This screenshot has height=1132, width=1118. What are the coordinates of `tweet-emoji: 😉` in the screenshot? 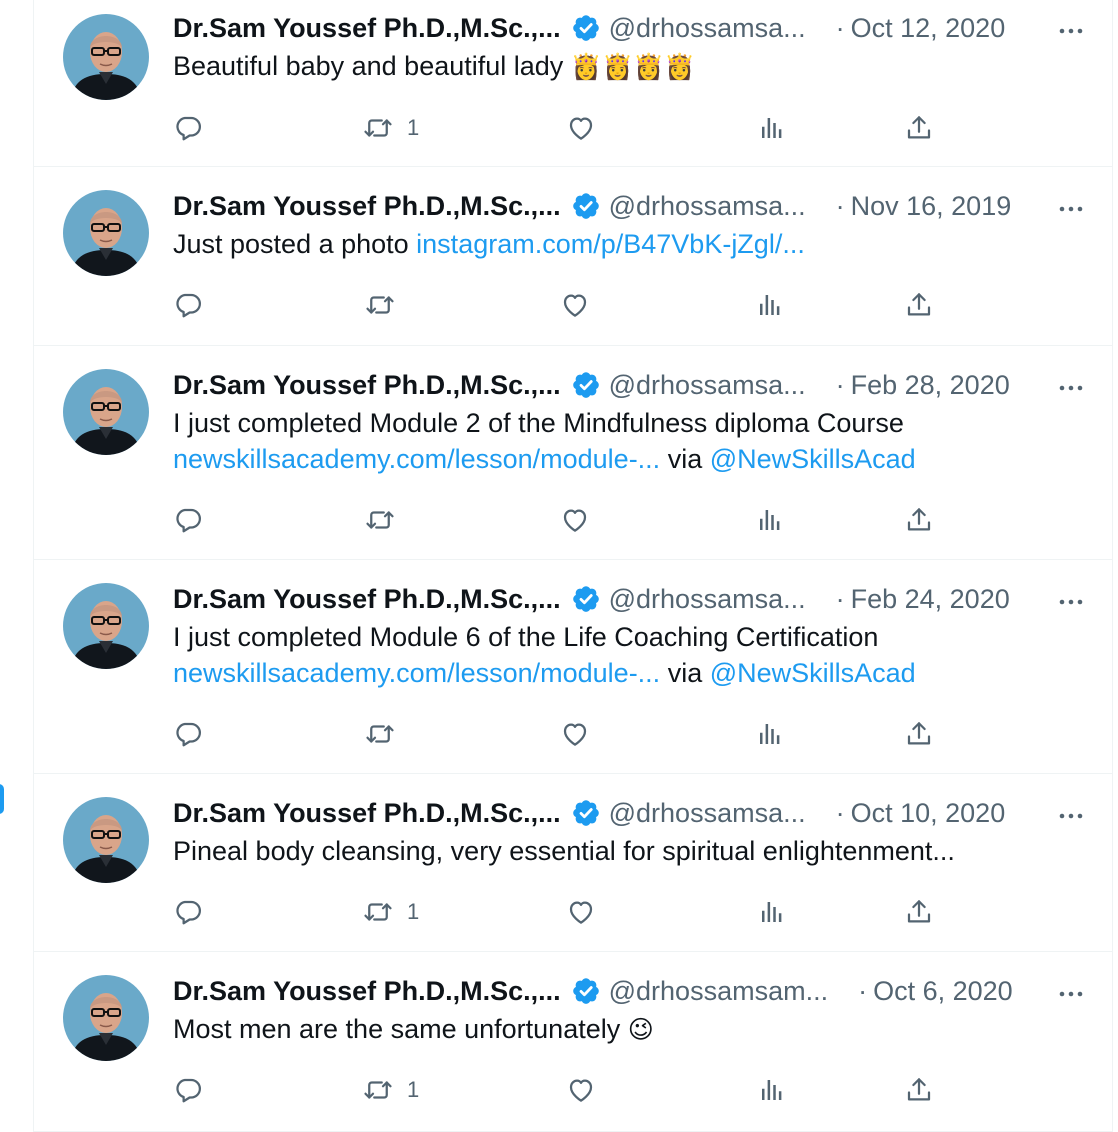 It's located at (640, 1030).